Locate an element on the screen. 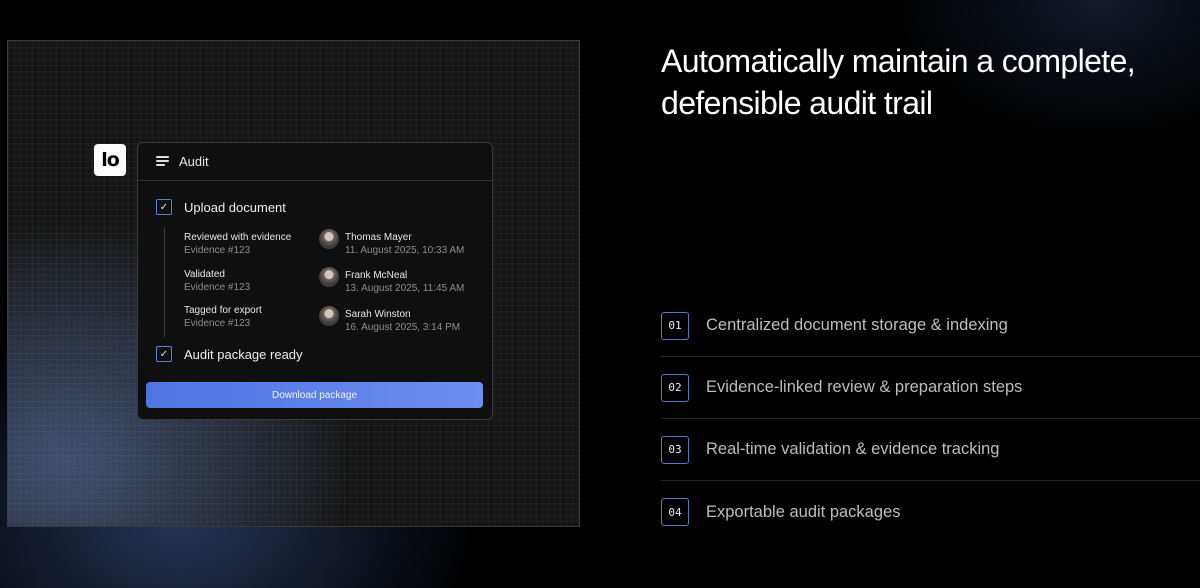 This screenshot has height=588, width=1200. feature-text: Exportable audit packages is located at coordinates (803, 511).